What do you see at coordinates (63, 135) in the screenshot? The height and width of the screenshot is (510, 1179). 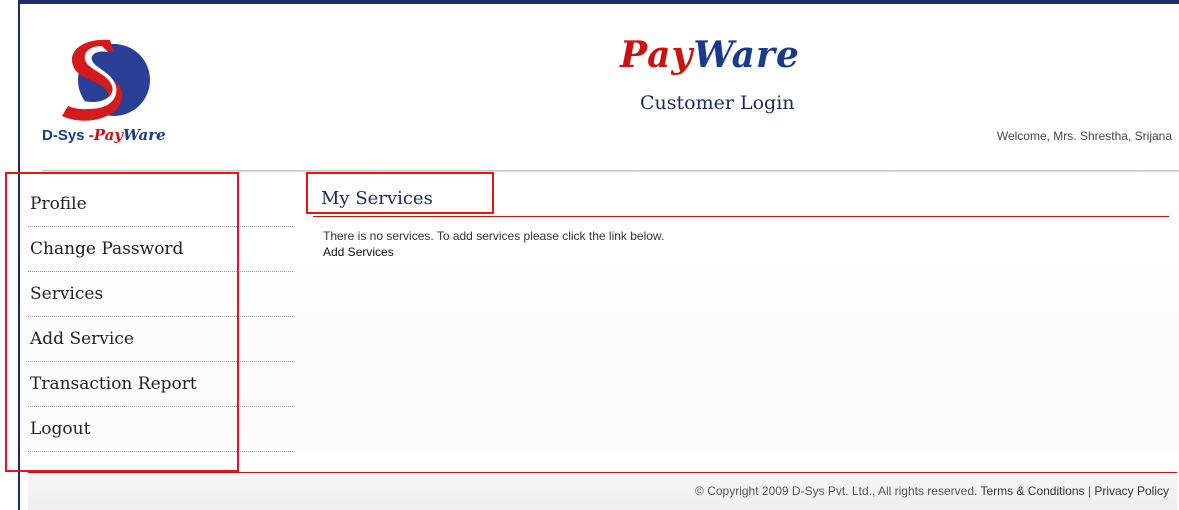 I see `logo-text-dsys: D-Sys` at bounding box center [63, 135].